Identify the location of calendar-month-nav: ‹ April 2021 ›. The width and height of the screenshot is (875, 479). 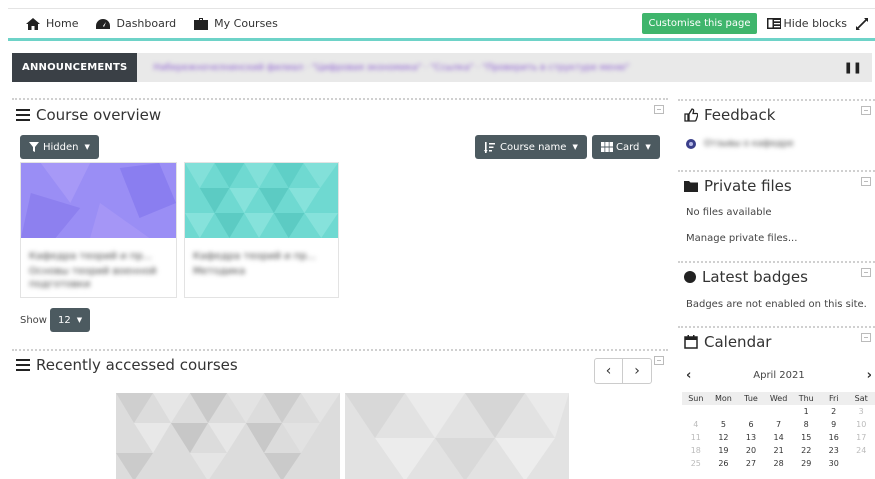
(779, 375).